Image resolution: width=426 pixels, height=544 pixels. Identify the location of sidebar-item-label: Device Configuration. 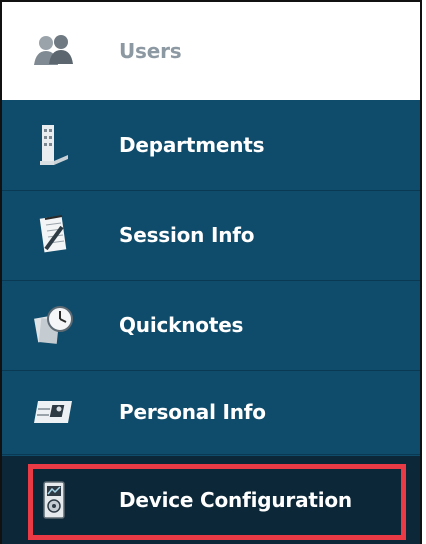
(235, 500).